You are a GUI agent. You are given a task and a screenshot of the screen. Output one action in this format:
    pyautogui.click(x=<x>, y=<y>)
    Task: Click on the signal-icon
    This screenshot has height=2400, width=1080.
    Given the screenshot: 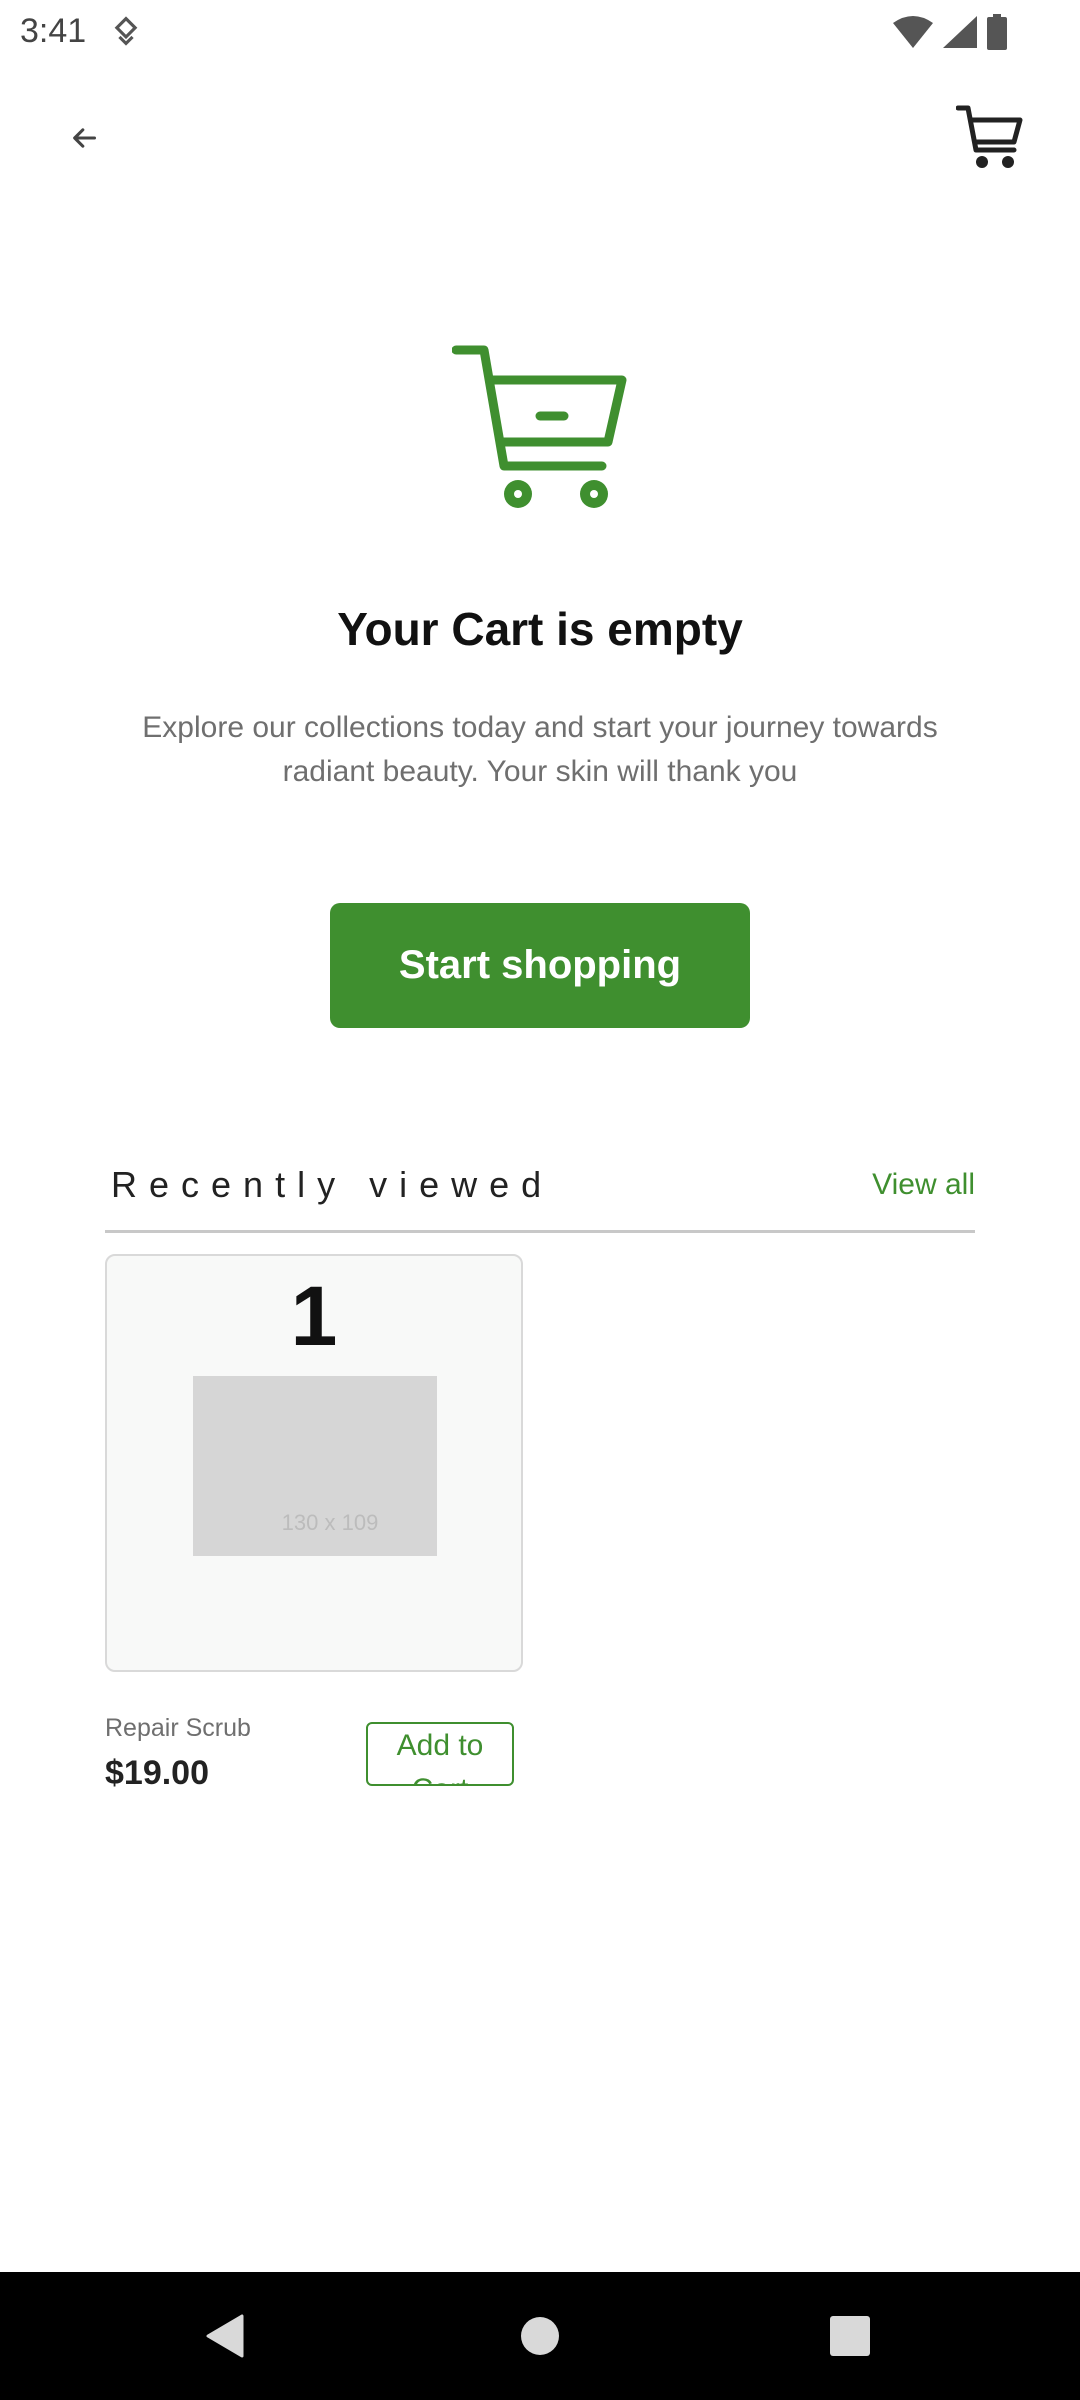 What is the action you would take?
    pyautogui.click(x=960, y=32)
    